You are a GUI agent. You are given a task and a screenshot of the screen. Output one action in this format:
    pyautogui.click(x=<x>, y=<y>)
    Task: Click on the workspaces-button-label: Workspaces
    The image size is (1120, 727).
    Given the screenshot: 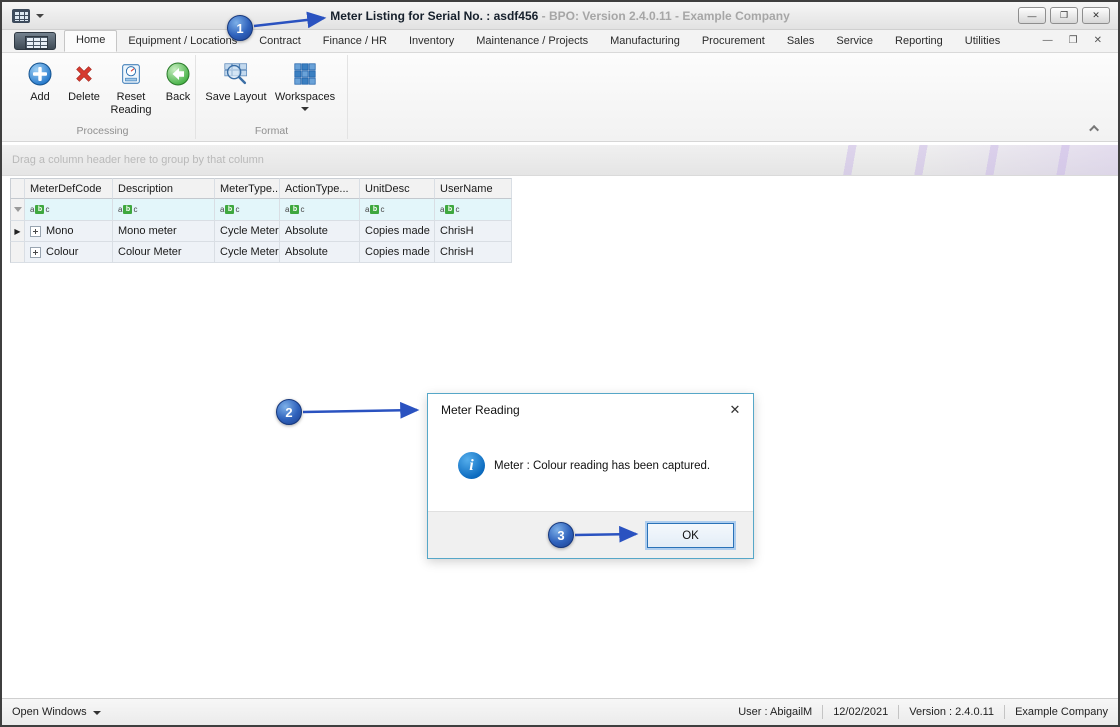 What is the action you would take?
    pyautogui.click(x=305, y=97)
    